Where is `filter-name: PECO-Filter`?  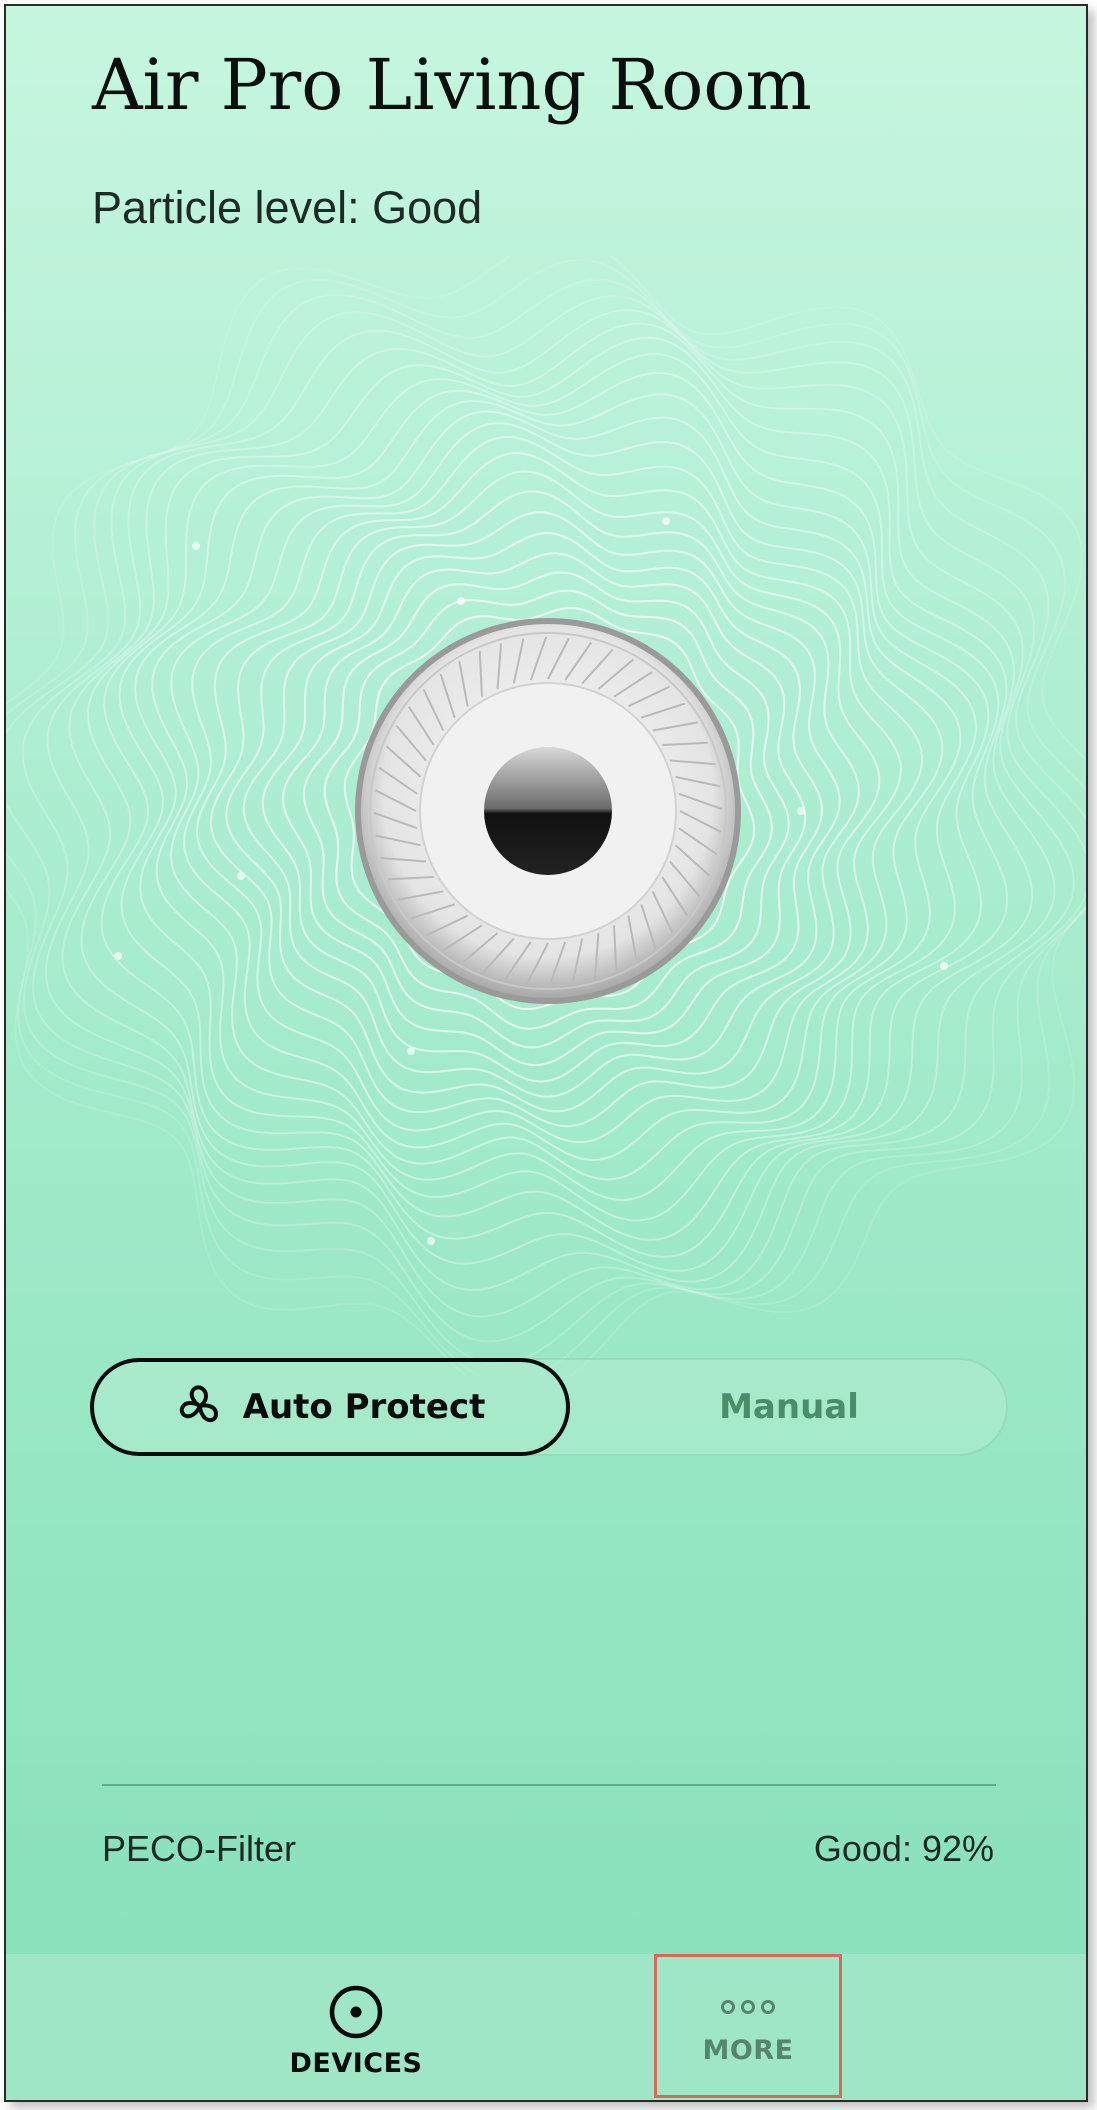 filter-name: PECO-Filter is located at coordinates (199, 1848).